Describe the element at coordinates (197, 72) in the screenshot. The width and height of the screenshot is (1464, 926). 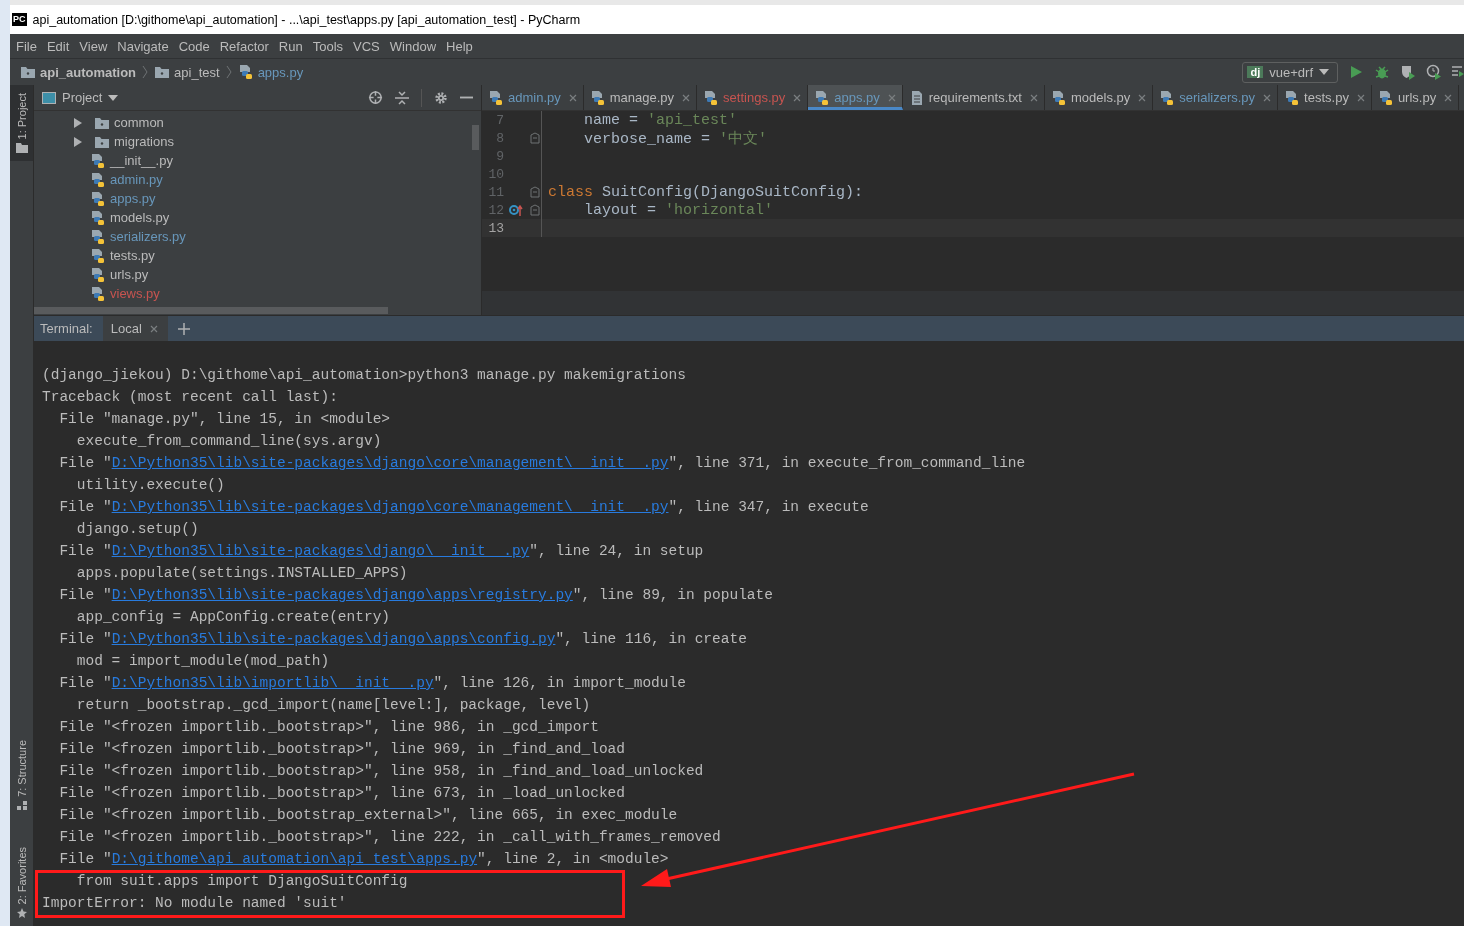
I see `breadcrumb-item: api_test` at that location.